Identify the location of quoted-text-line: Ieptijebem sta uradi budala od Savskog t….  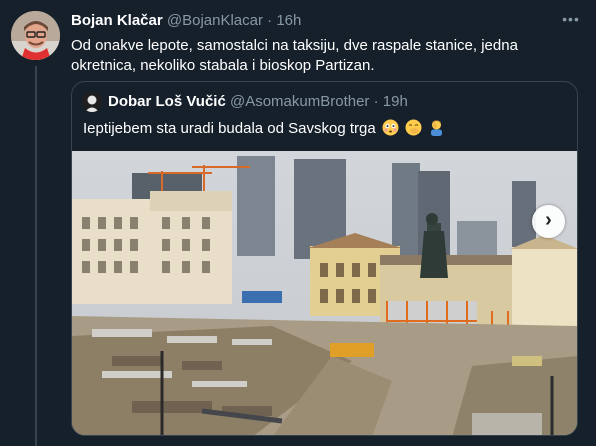
(264, 128).